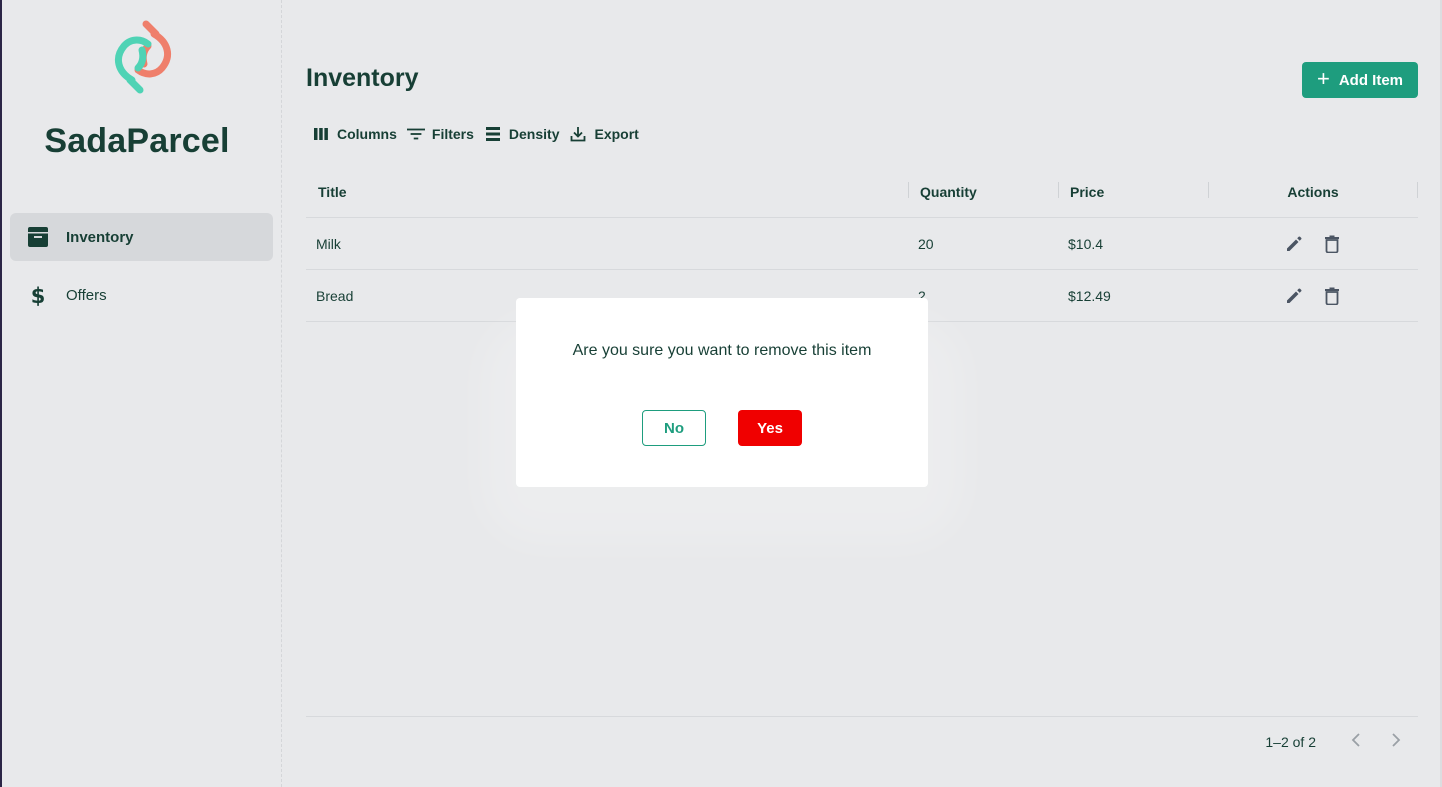  Describe the element at coordinates (100, 237) in the screenshot. I see `sidebar-item-label: Inventory` at that location.